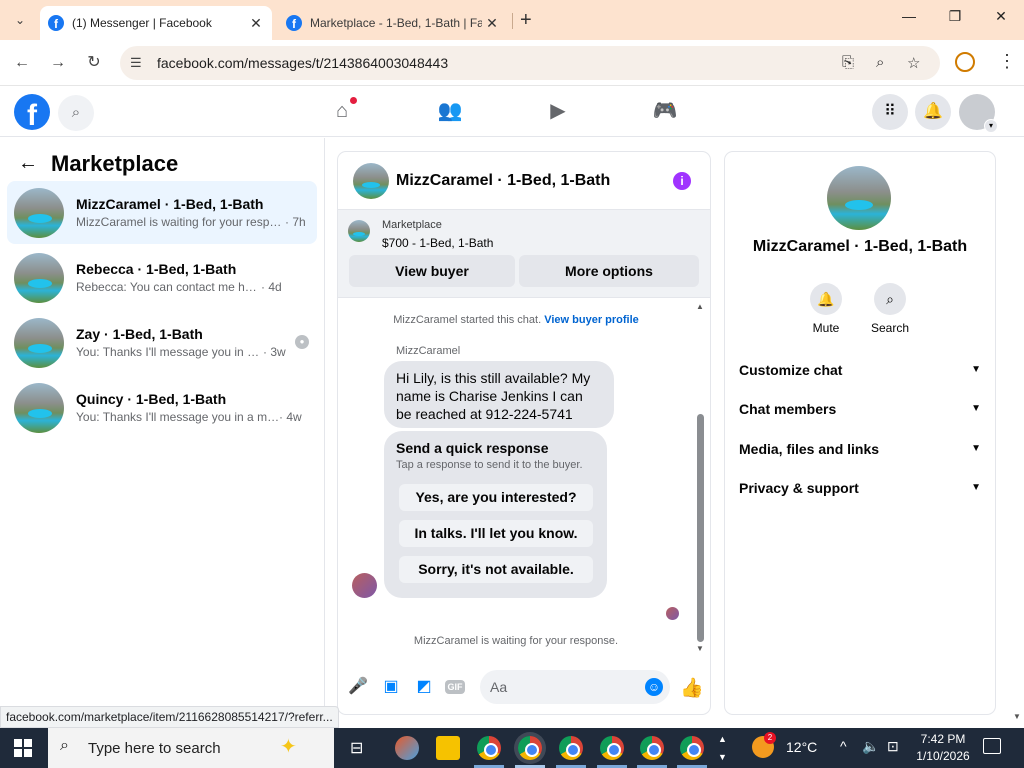 The height and width of the screenshot is (768, 1024). What do you see at coordinates (933, 112) in the screenshot?
I see `notifications-bell-icon: 🔔` at bounding box center [933, 112].